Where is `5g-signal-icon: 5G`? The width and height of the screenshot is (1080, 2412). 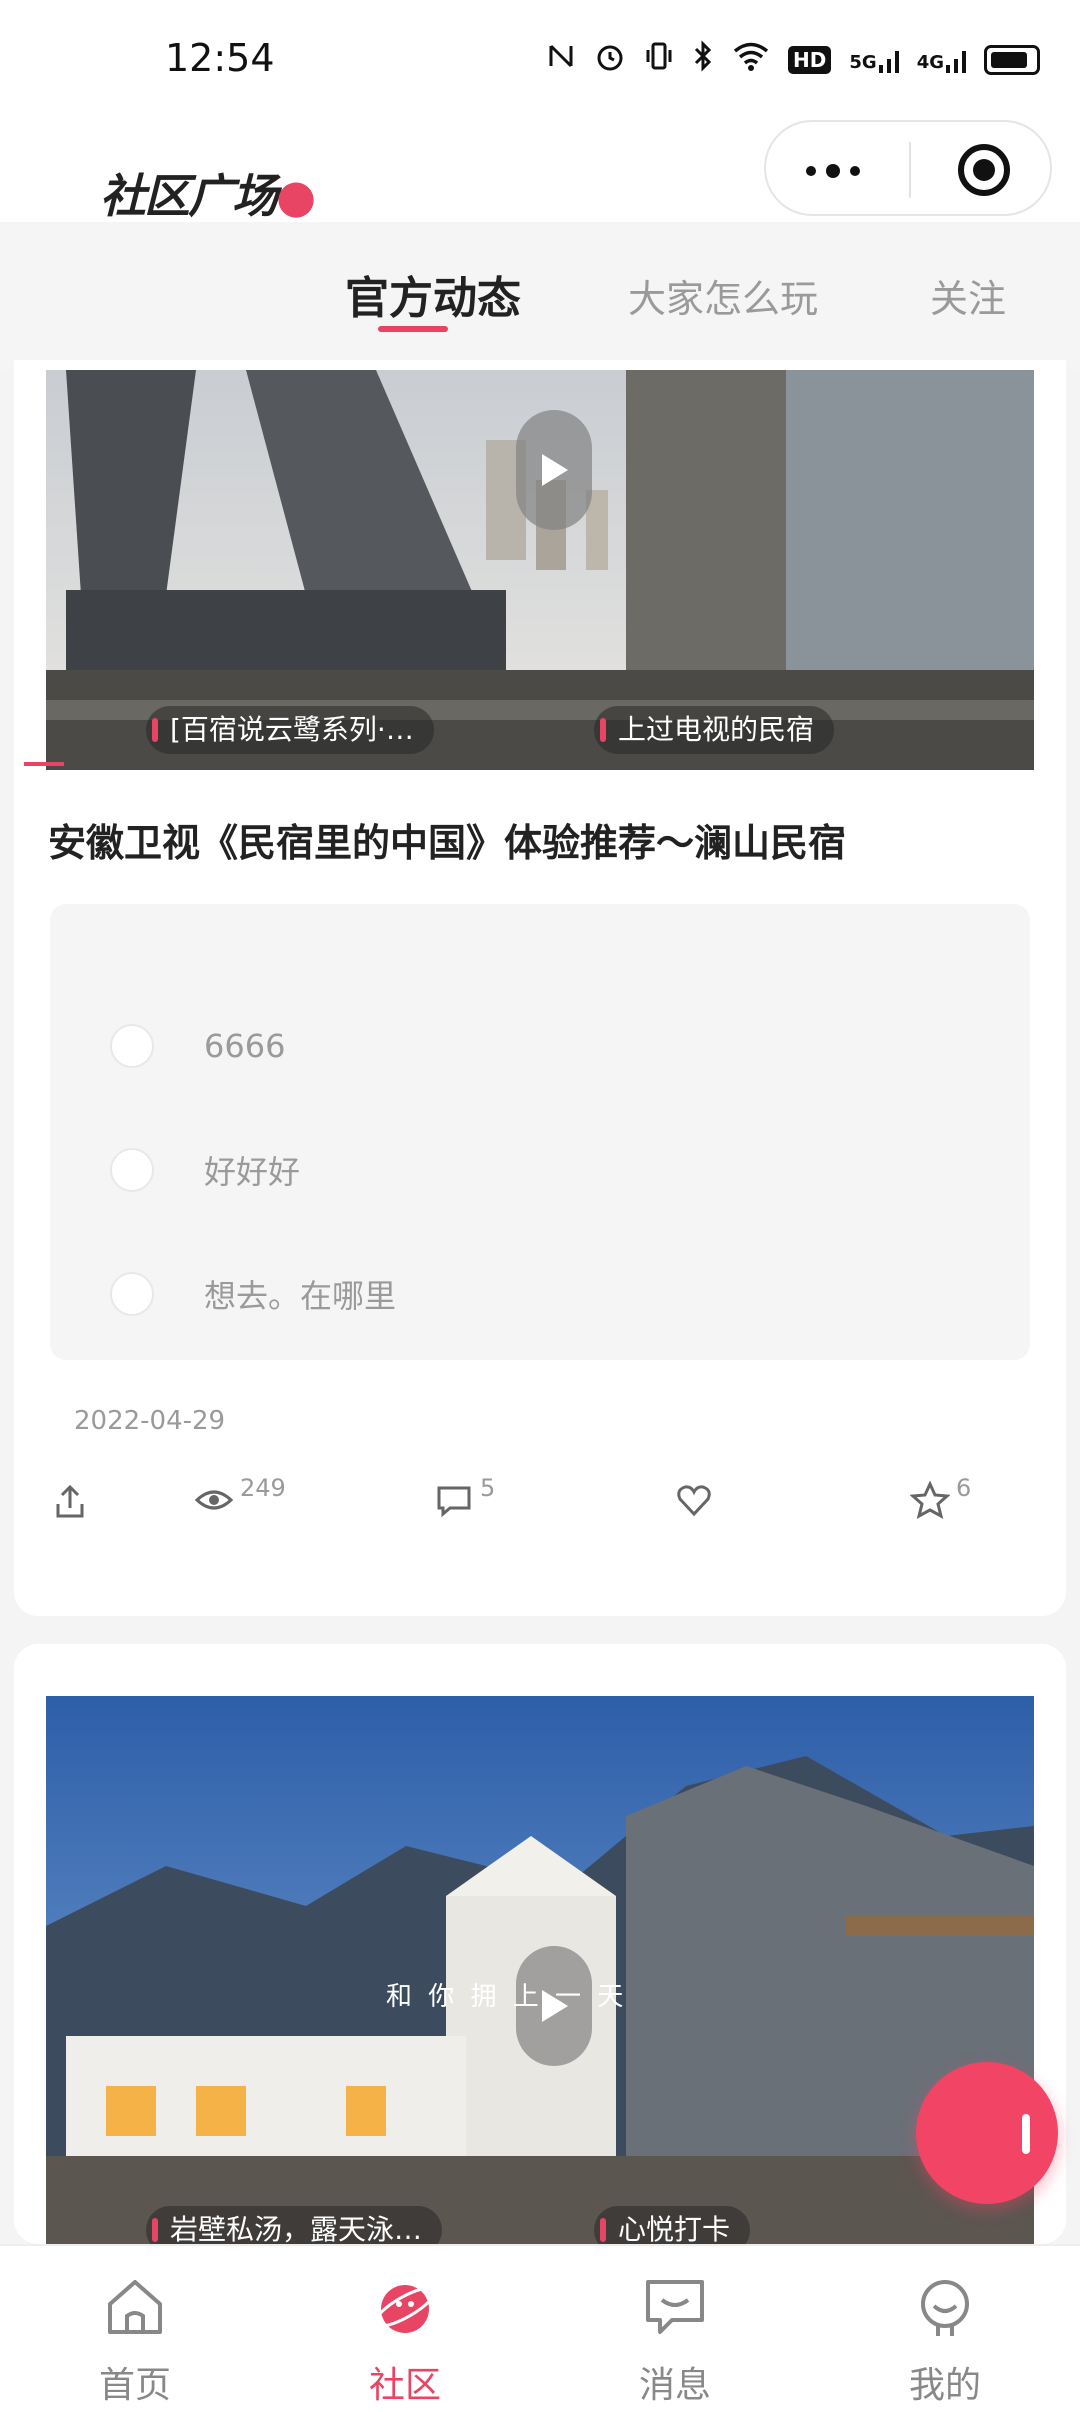
5g-signal-icon: 5G is located at coordinates (874, 60).